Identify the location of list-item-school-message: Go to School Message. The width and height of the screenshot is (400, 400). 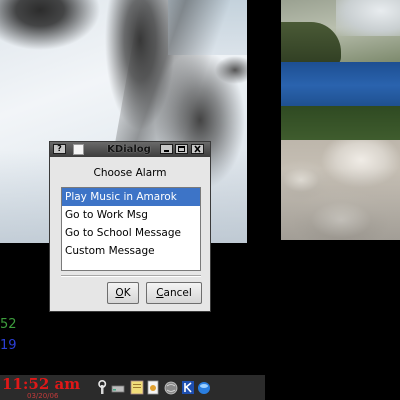
(131, 233).